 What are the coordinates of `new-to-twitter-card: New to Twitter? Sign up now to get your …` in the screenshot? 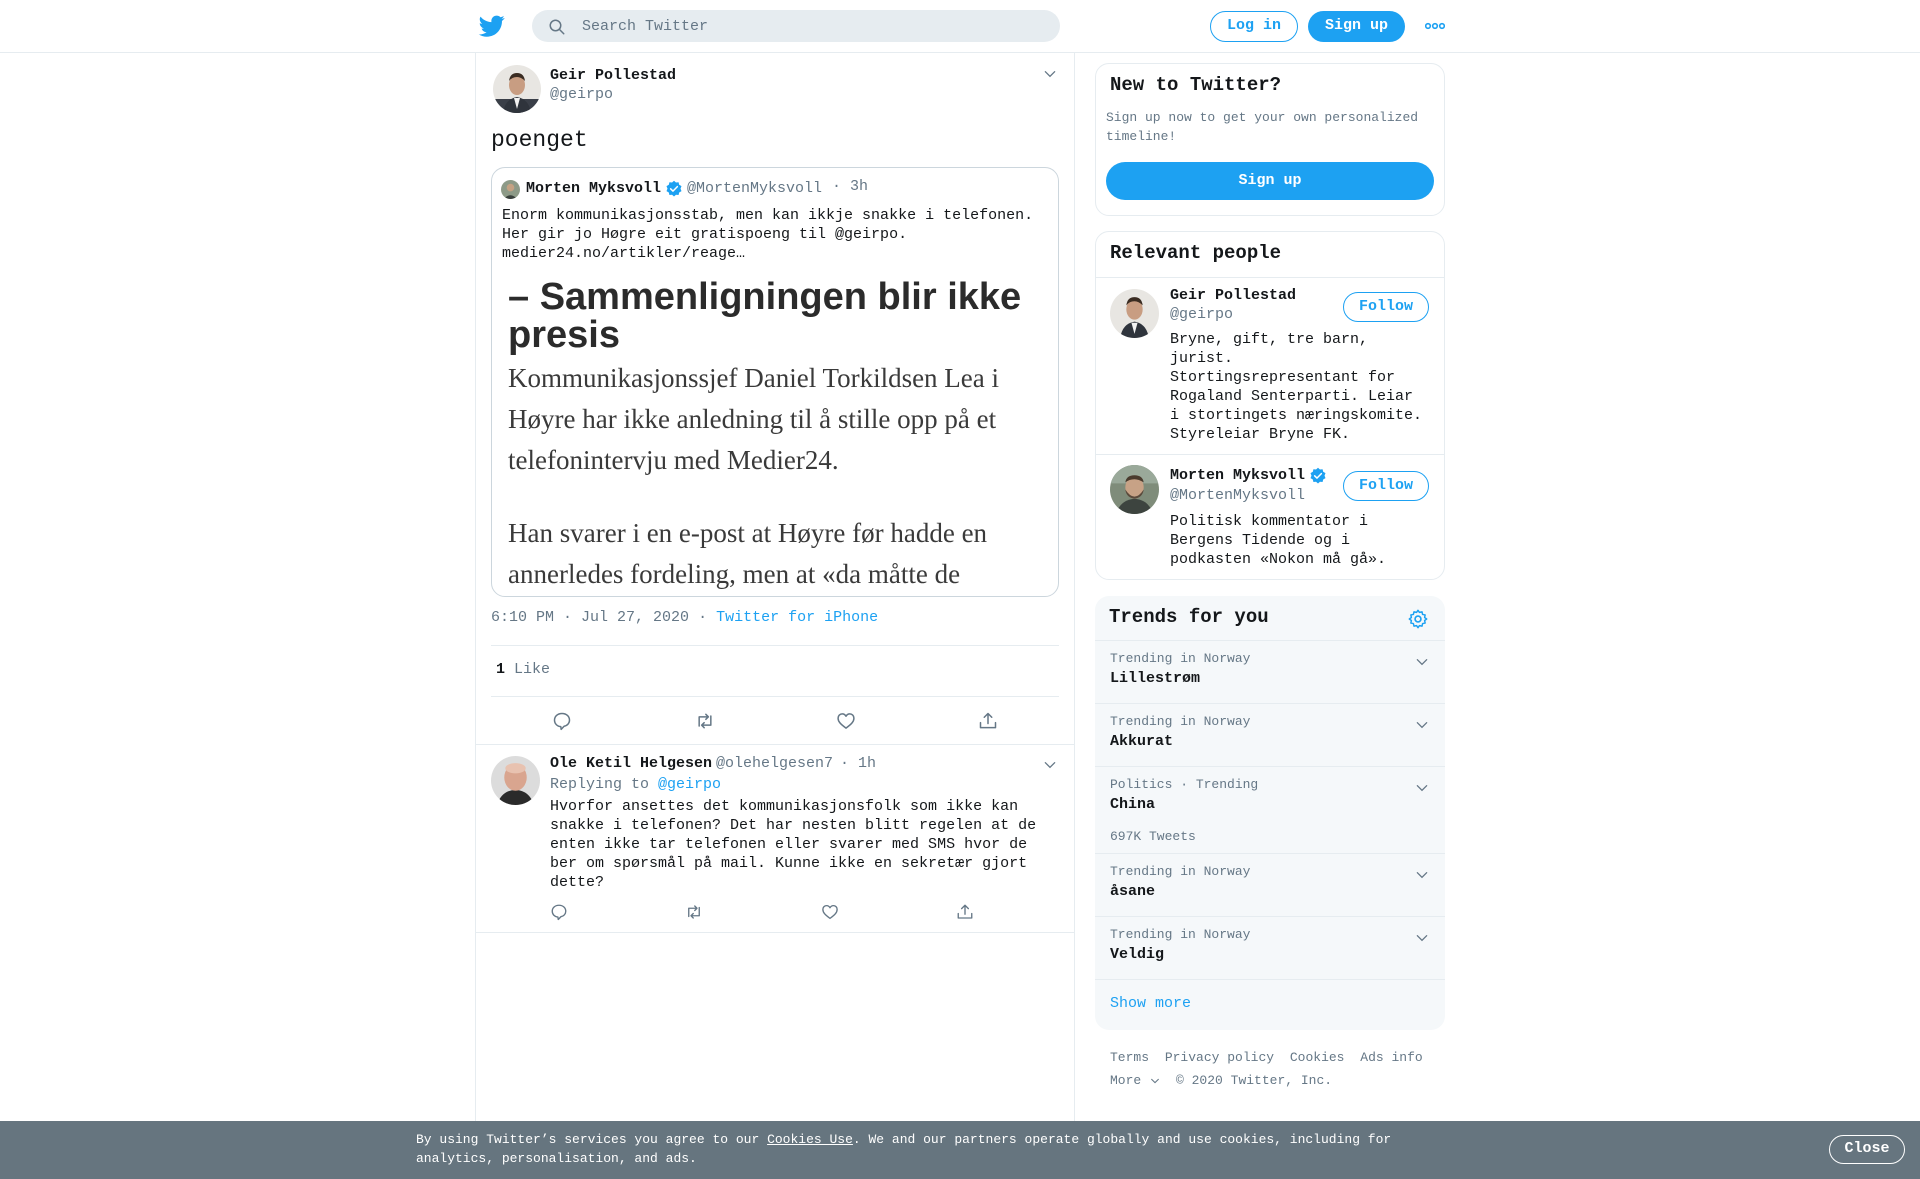 It's located at (1270, 139).